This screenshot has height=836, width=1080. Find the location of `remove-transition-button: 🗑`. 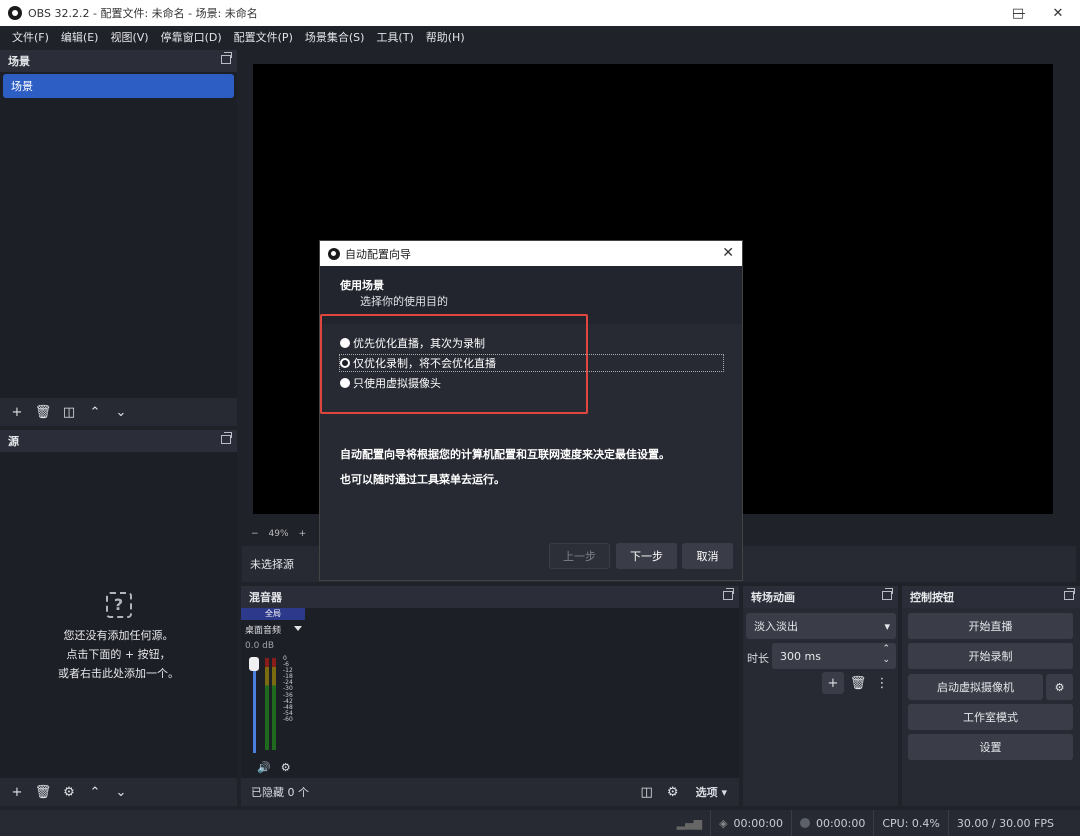

remove-transition-button: 🗑 is located at coordinates (858, 683).